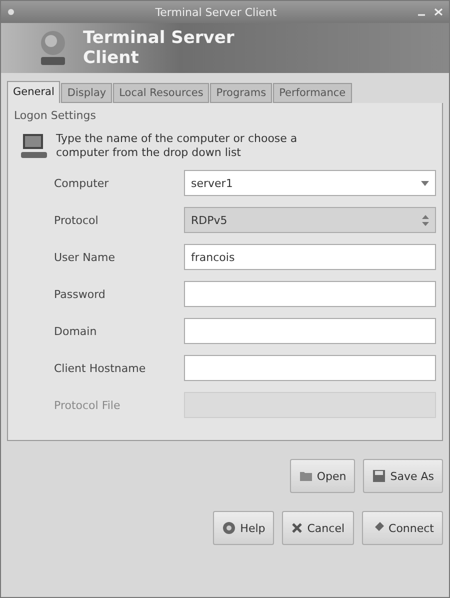  Describe the element at coordinates (310, 257) in the screenshot. I see `text-field: francois` at that location.